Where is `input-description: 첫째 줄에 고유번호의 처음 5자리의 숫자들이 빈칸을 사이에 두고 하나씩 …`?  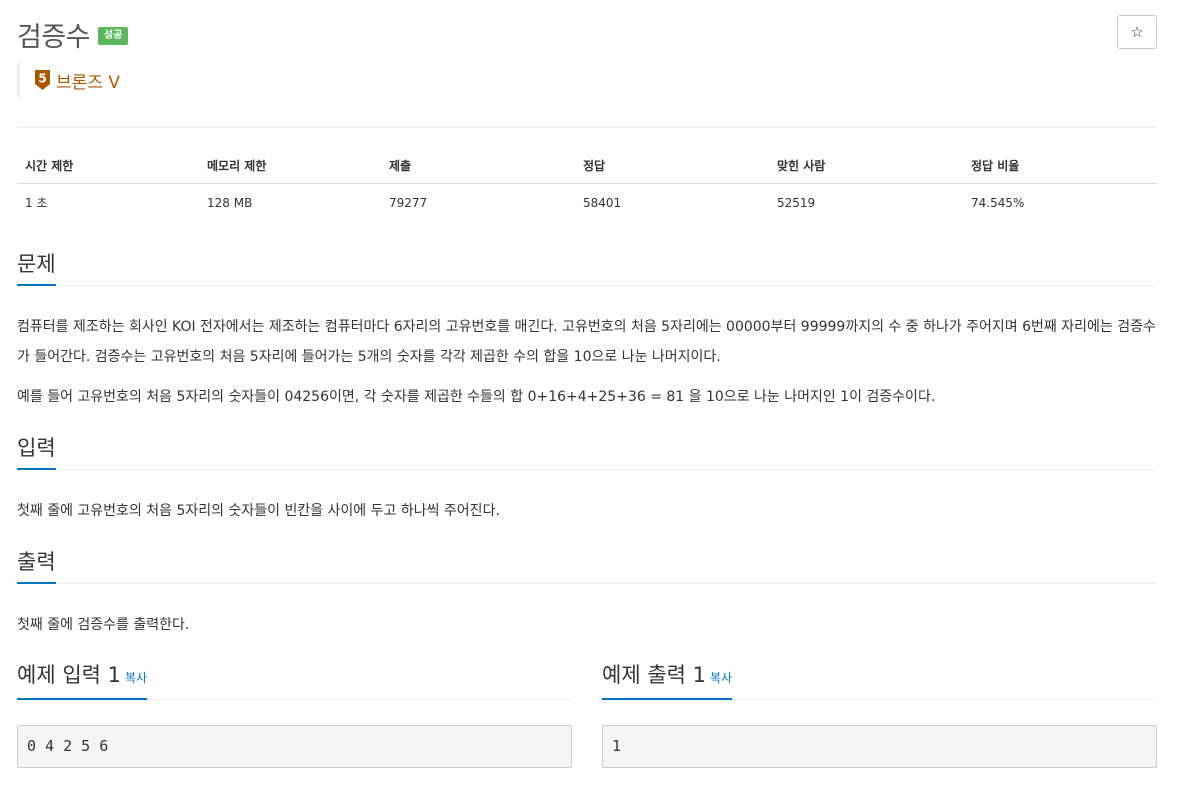
input-description: 첫째 줄에 고유번호의 처음 5자리의 숫자들이 빈칸을 사이에 두고 하나씩 … is located at coordinates (587, 511).